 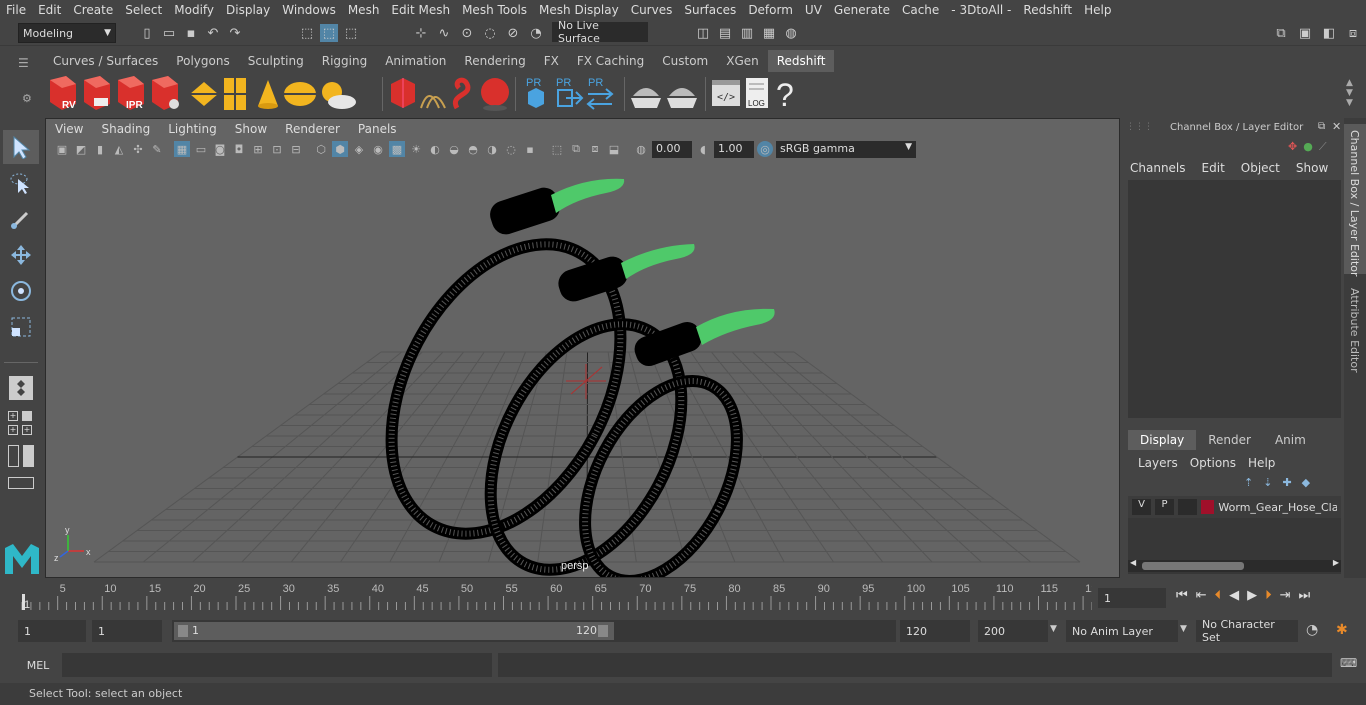 What do you see at coordinates (235, 94) in the screenshot?
I see `rs-portal-light-button` at bounding box center [235, 94].